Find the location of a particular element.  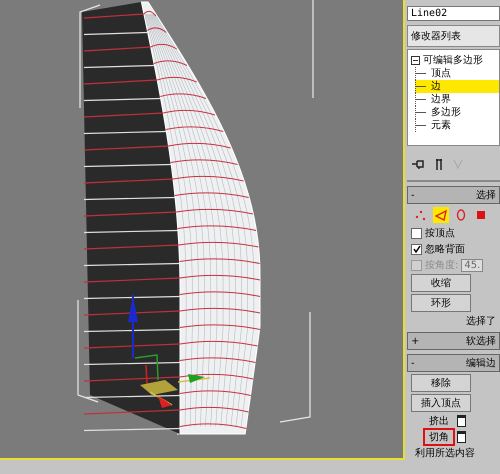

transform-gizmo-icon is located at coordinates (169, 351).